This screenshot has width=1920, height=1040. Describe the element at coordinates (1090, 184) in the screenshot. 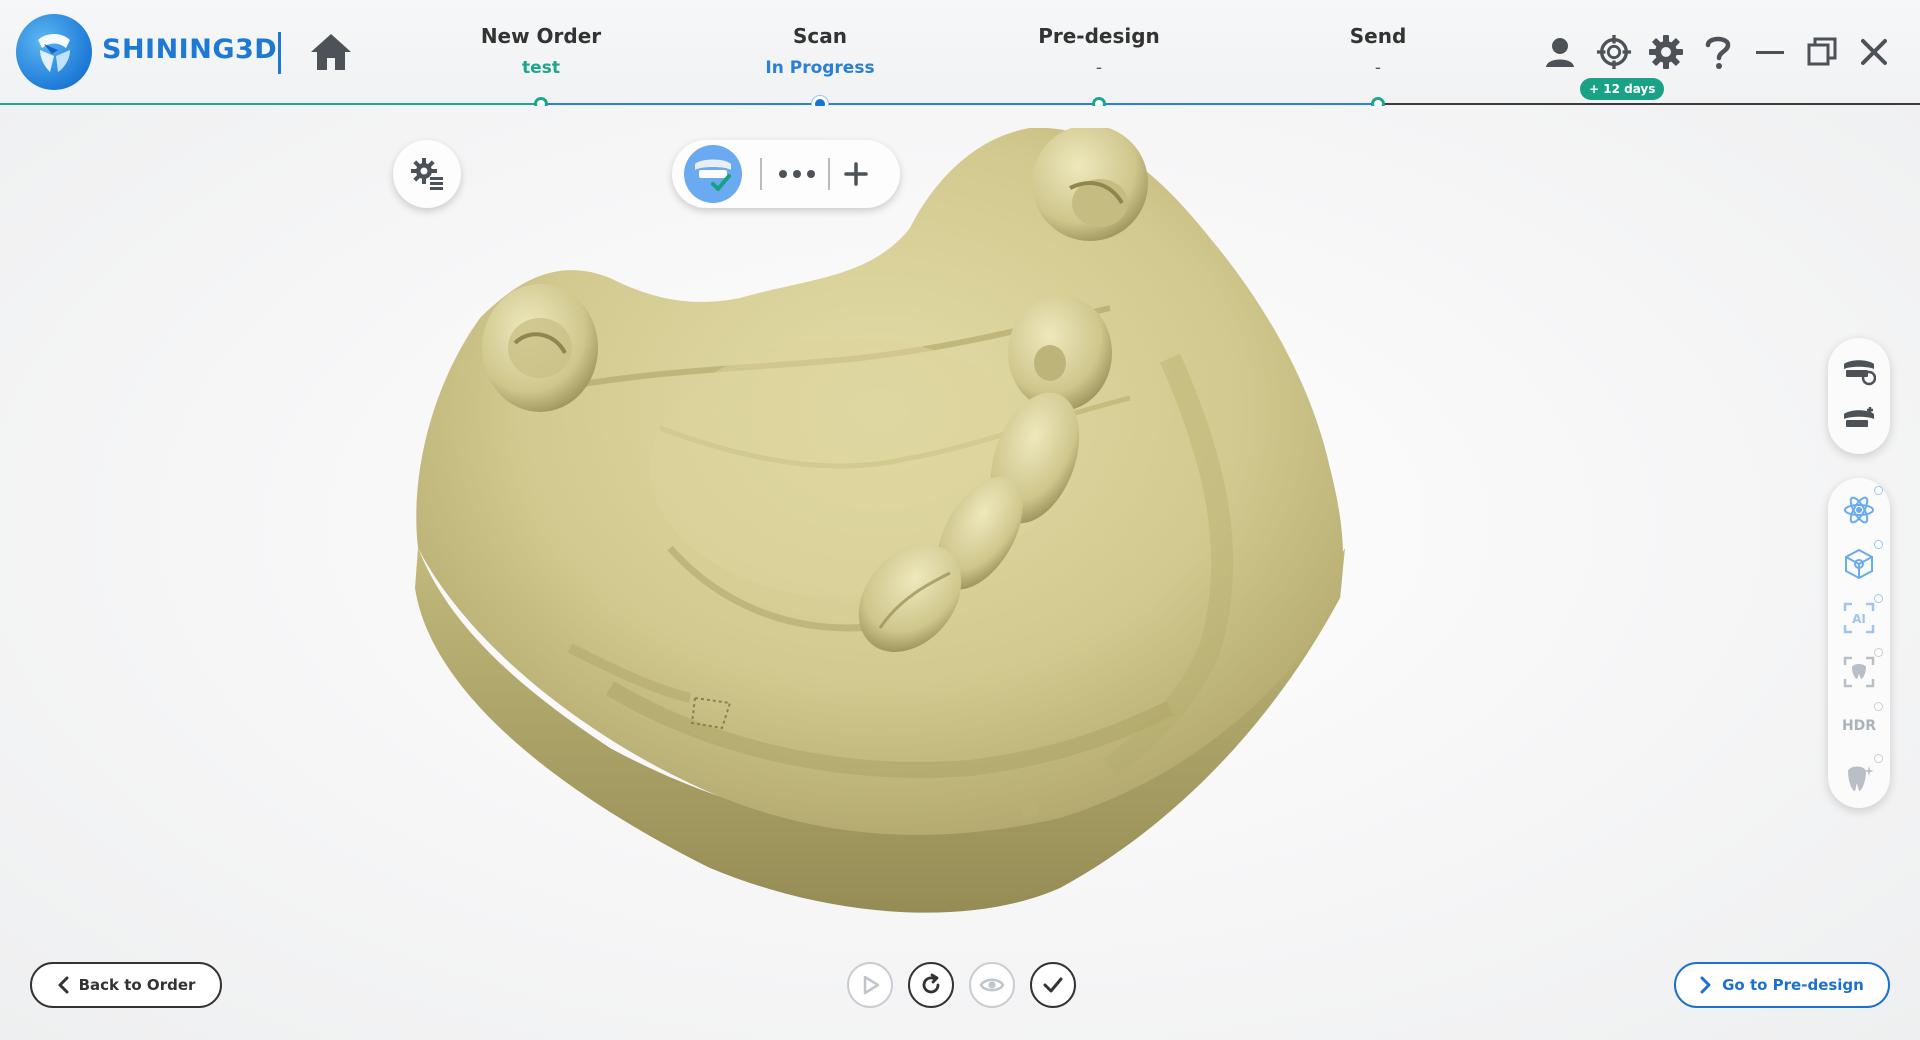

I see `tooth-right-molar` at that location.